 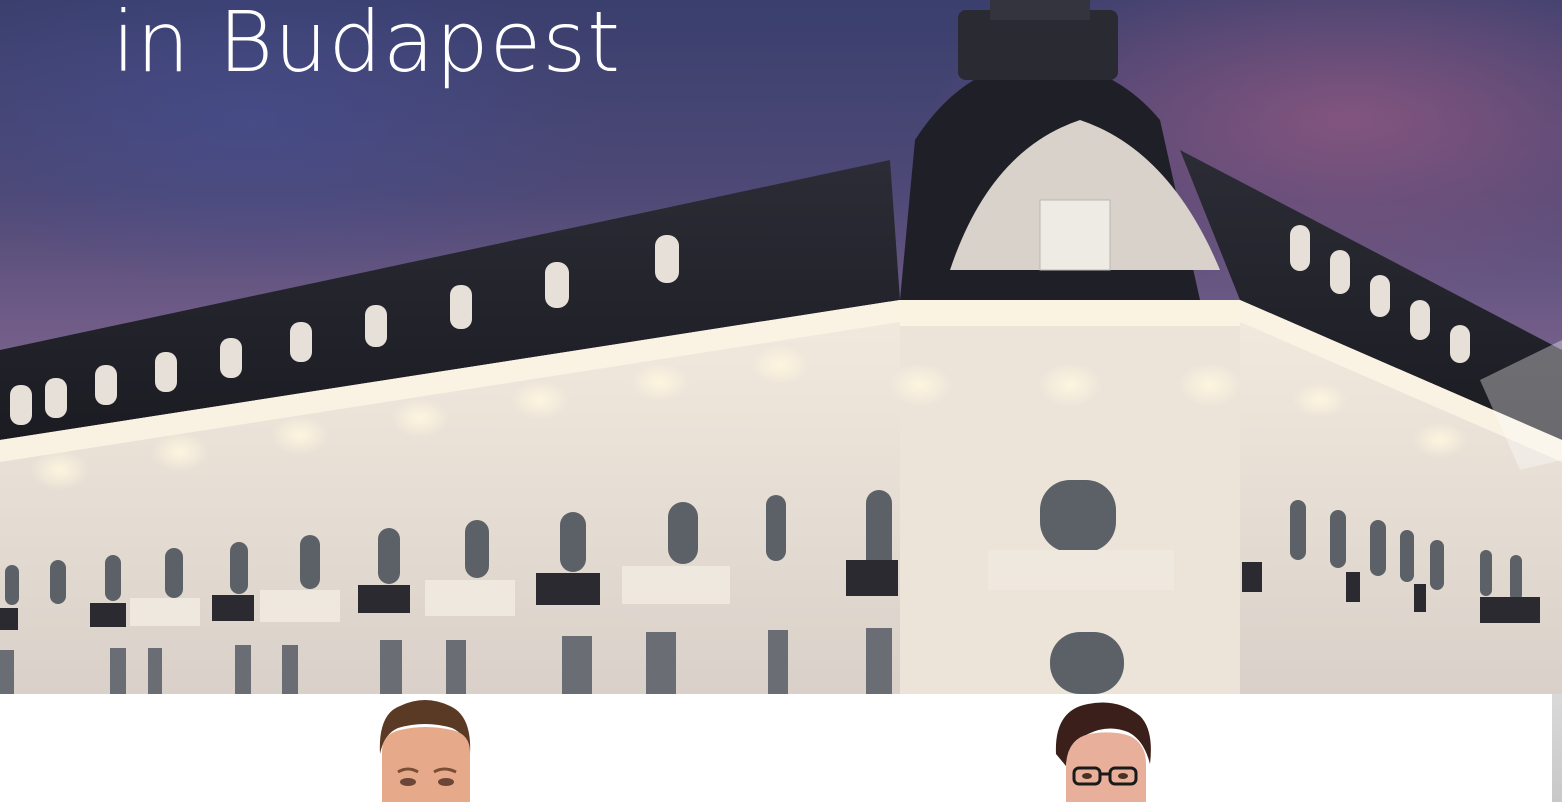 I want to click on woman-with-glasses-portrait-icon, so click(x=1103, y=752).